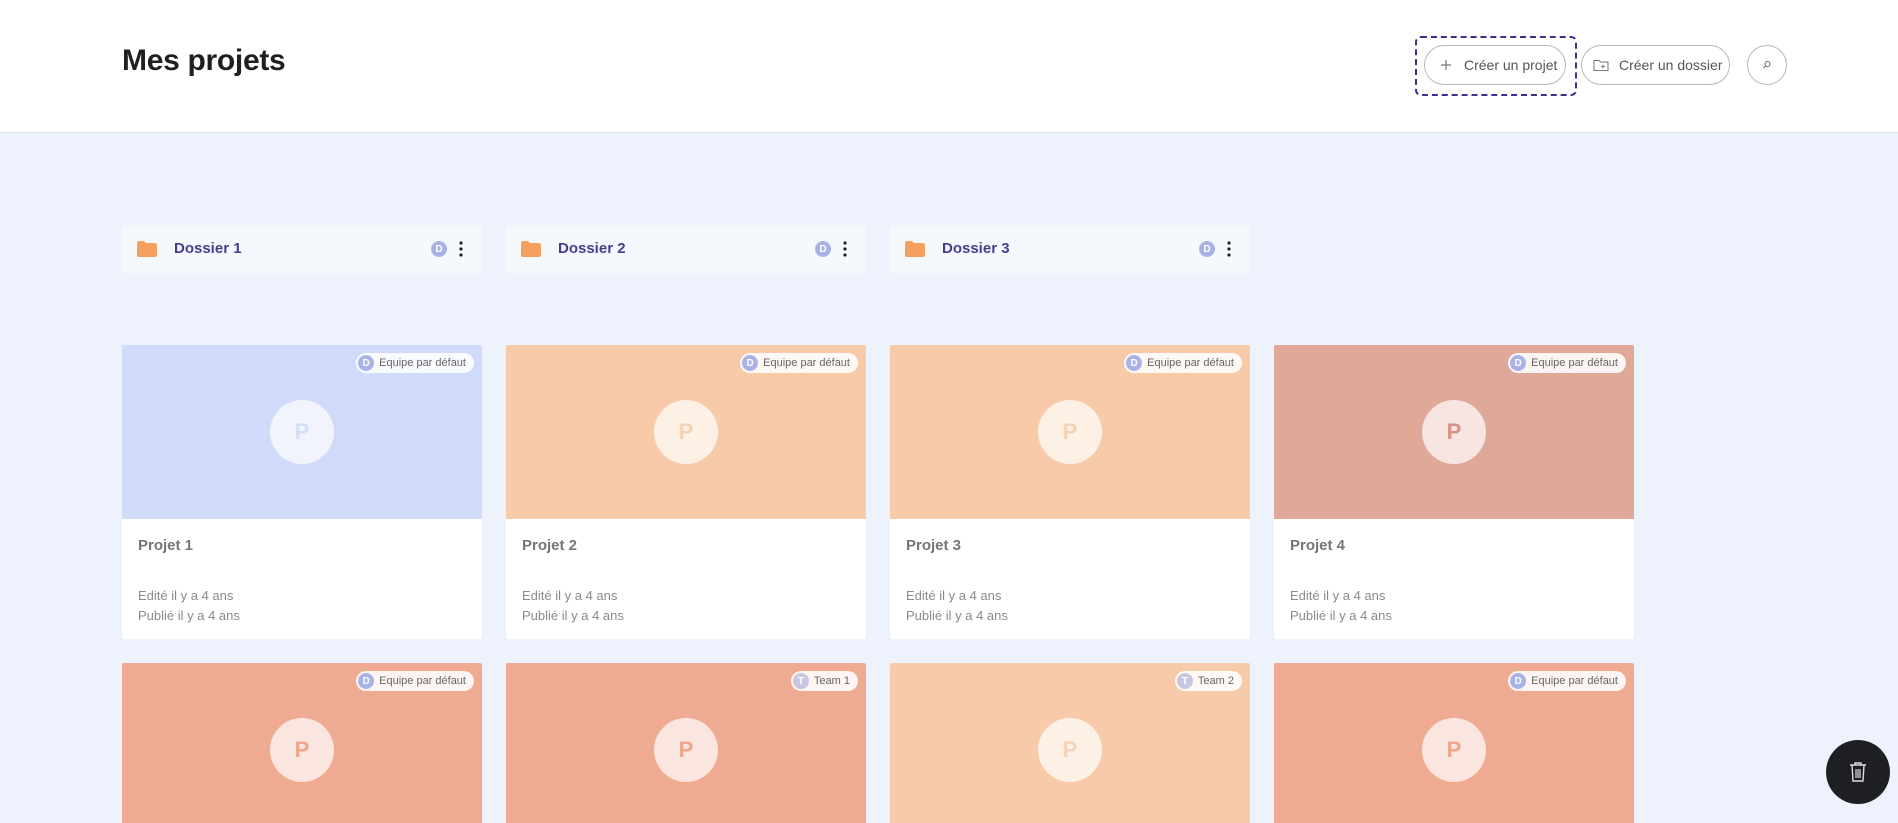 The height and width of the screenshot is (823, 1898). Describe the element at coordinates (166, 545) in the screenshot. I see `project-name: Projet 1` at that location.